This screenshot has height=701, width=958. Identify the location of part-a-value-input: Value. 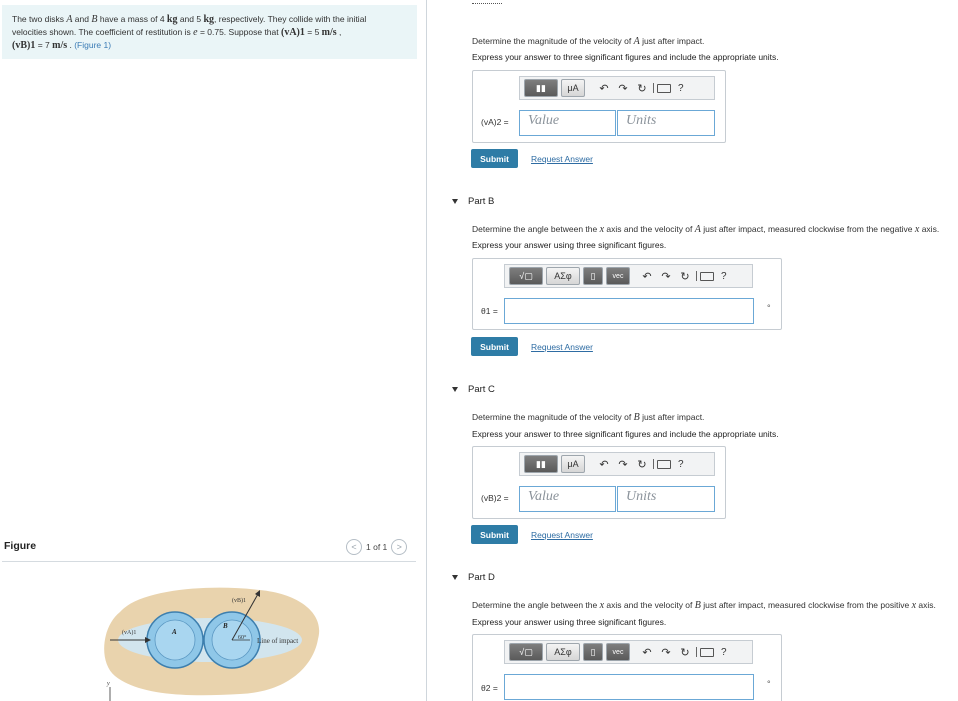
(567, 123).